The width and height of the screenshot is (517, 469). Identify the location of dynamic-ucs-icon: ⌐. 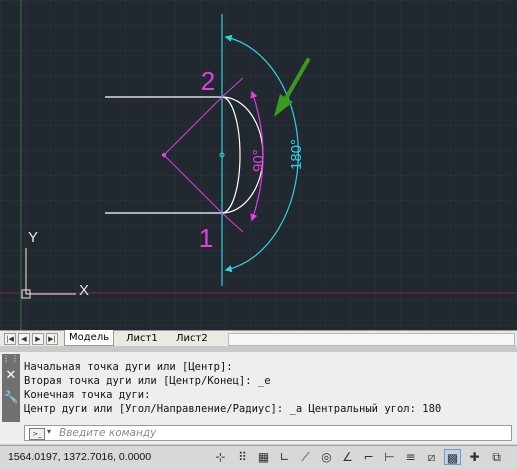
(368, 457).